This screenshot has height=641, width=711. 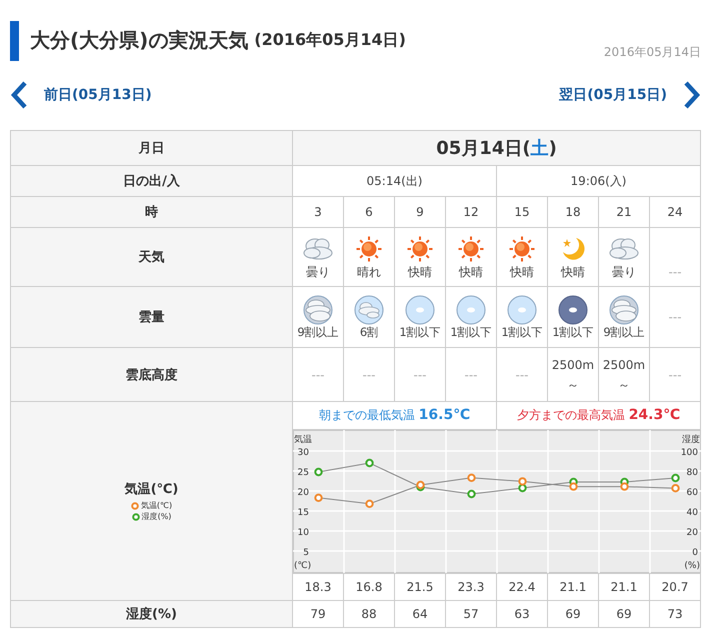 I want to click on hour-cell: 21, so click(x=624, y=212).